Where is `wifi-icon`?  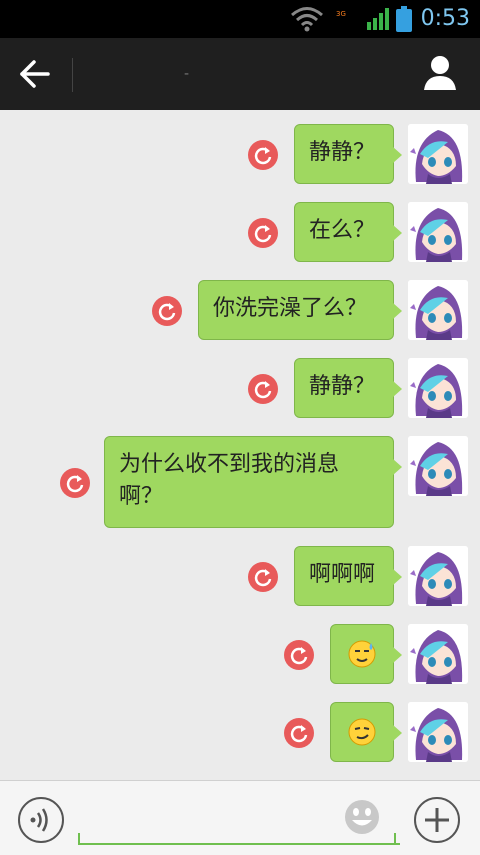
wifi-icon is located at coordinates (307, 21).